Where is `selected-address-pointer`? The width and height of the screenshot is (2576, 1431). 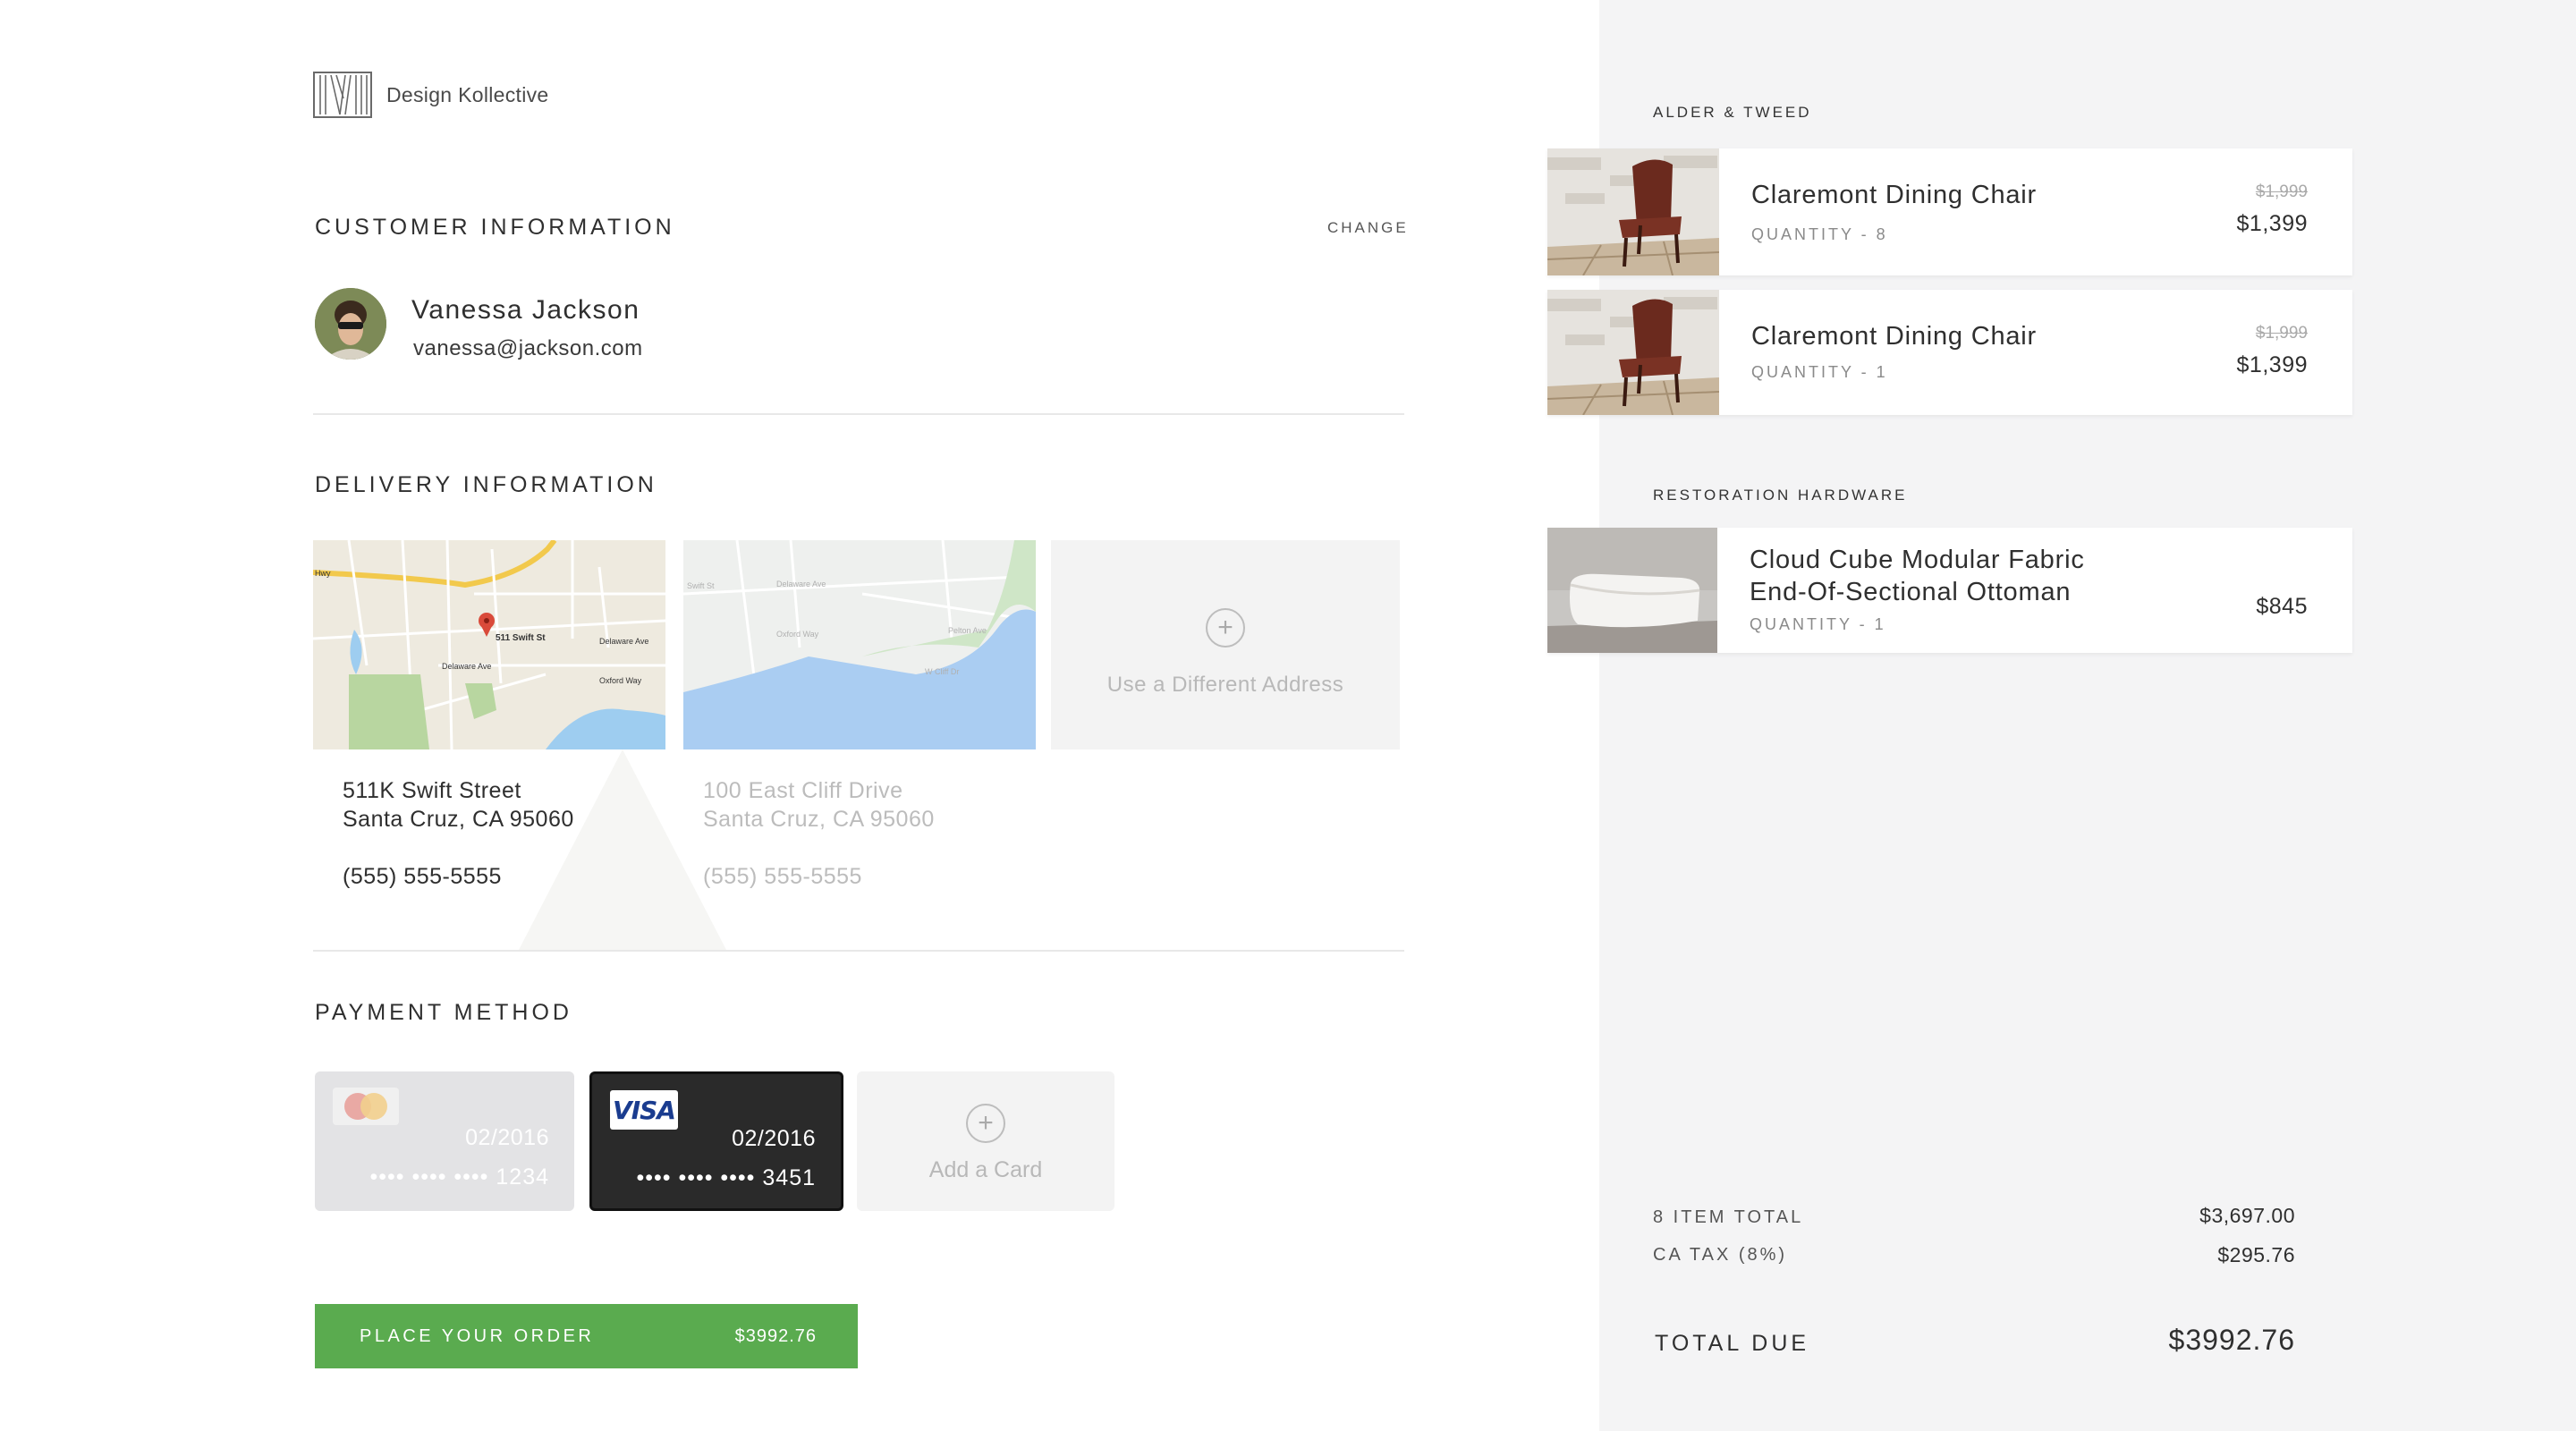
selected-address-pointer is located at coordinates (622, 850).